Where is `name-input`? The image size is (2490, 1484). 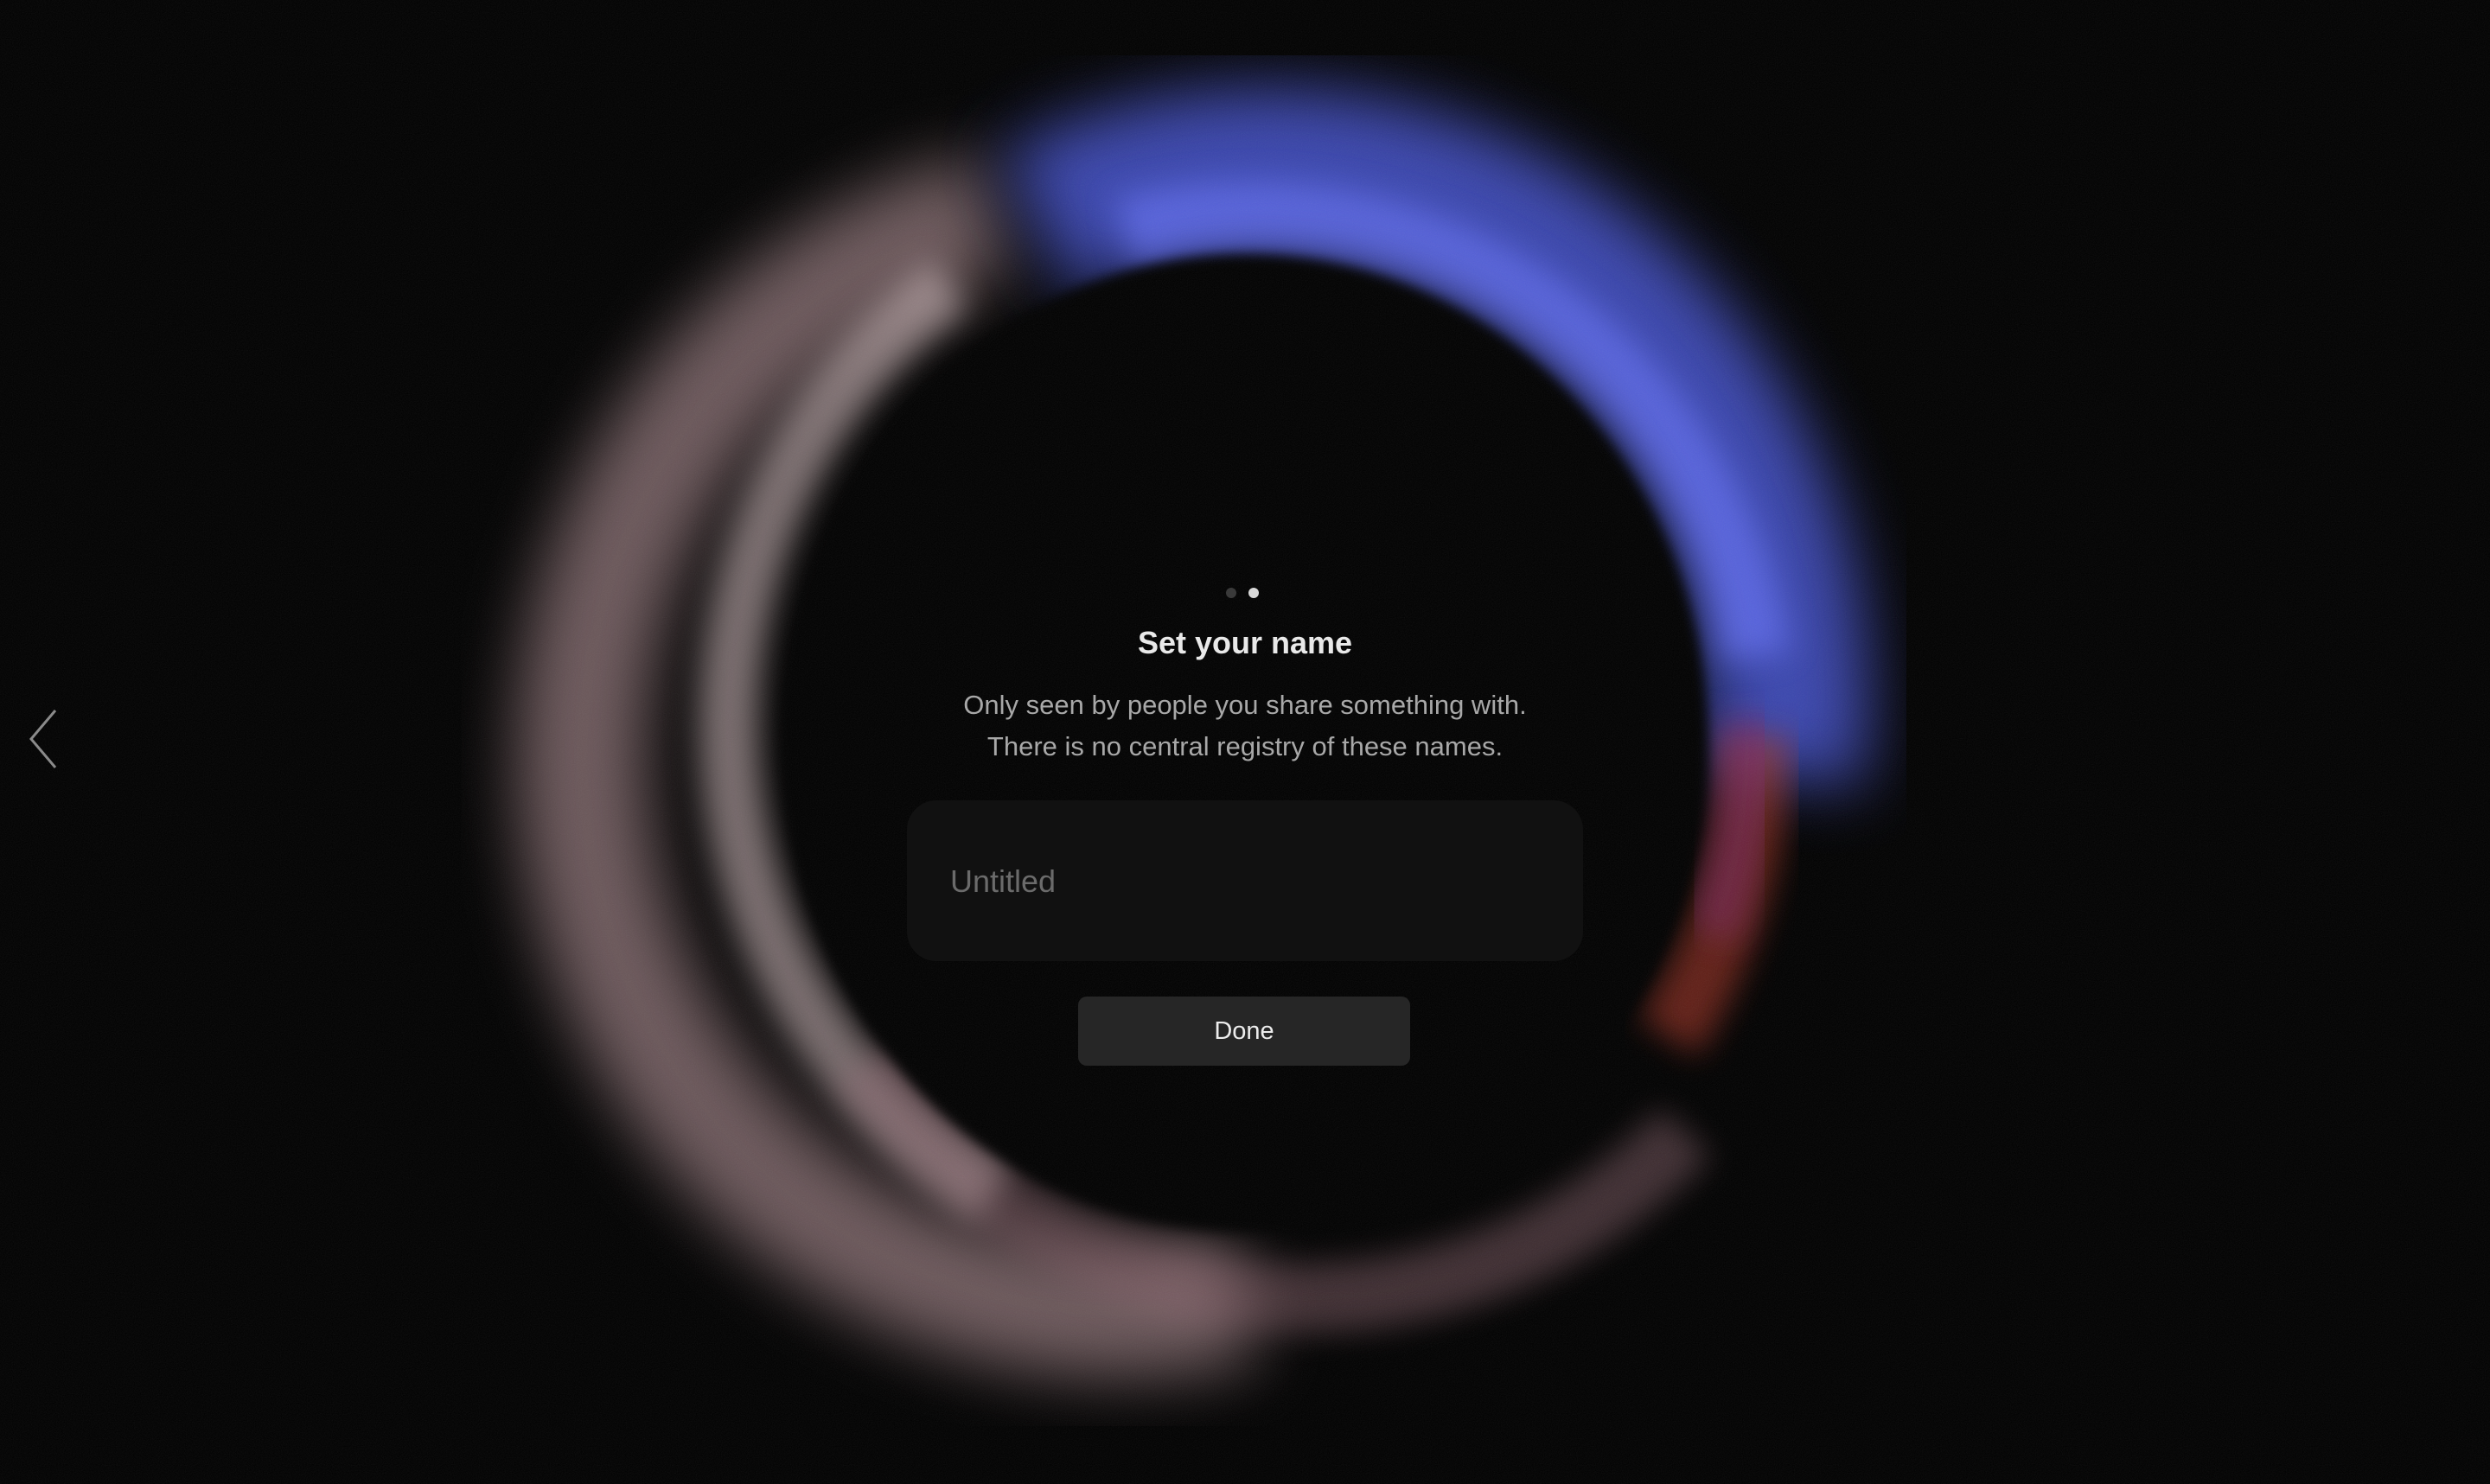 name-input is located at coordinates (1248, 882).